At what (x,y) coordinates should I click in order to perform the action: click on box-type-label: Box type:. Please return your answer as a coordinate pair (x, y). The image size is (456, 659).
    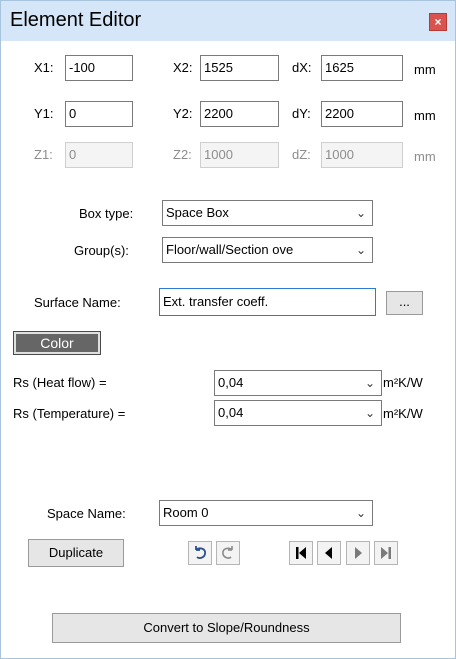
    Looking at the image, I should click on (106, 213).